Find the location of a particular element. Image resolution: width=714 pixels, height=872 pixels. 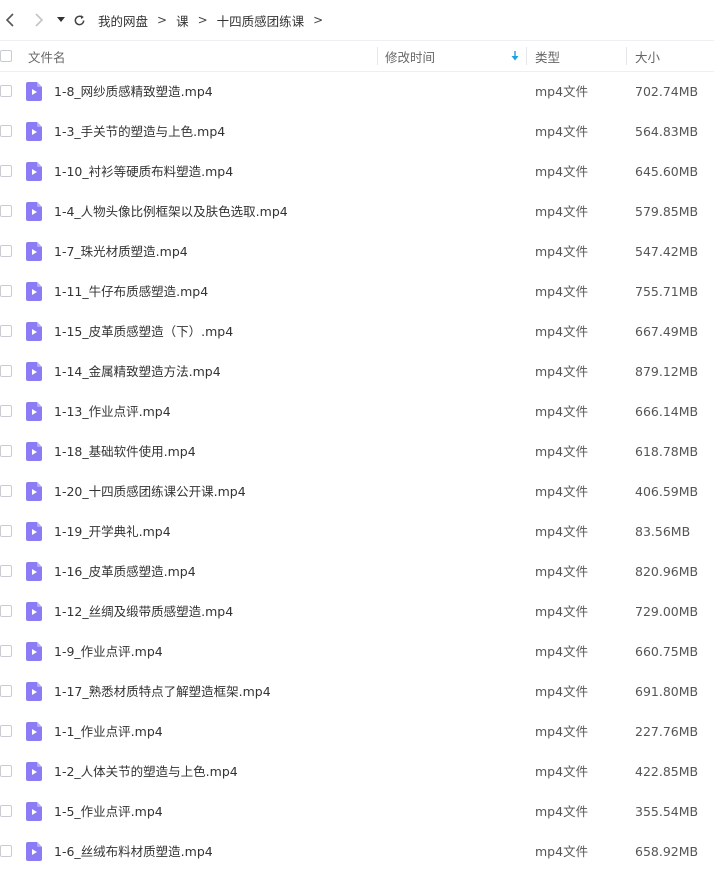

file-row: 1-16_皮革质感塑造.mp4 mp4文件 820.96MB is located at coordinates (357, 572).